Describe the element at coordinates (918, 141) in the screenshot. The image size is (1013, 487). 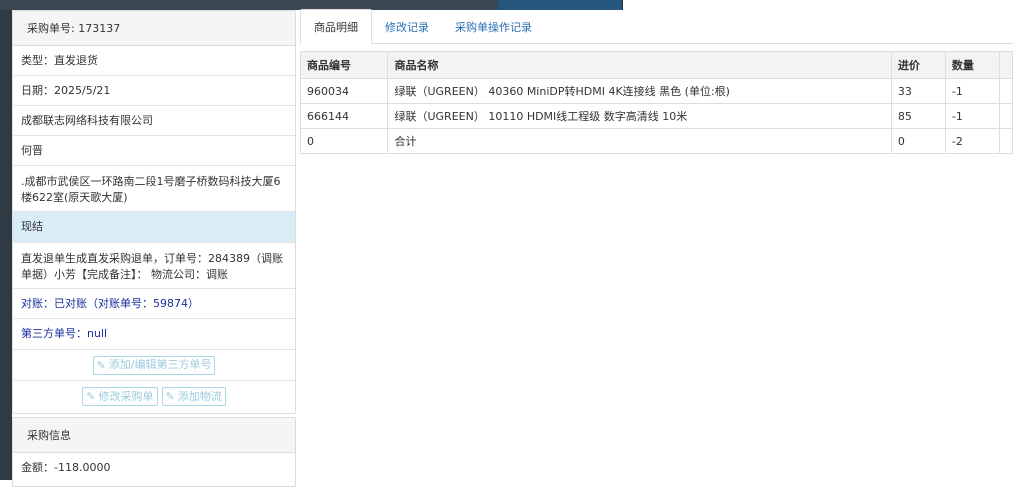
I see `total-price: 0` at that location.